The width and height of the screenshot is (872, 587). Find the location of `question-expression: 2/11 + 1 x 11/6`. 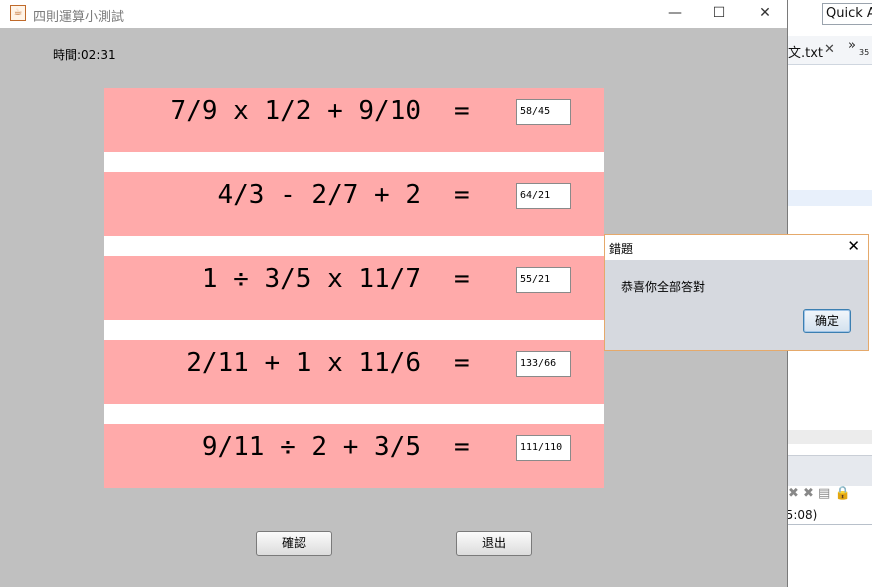

question-expression: 2/11 + 1 x 11/6 is located at coordinates (303, 363).